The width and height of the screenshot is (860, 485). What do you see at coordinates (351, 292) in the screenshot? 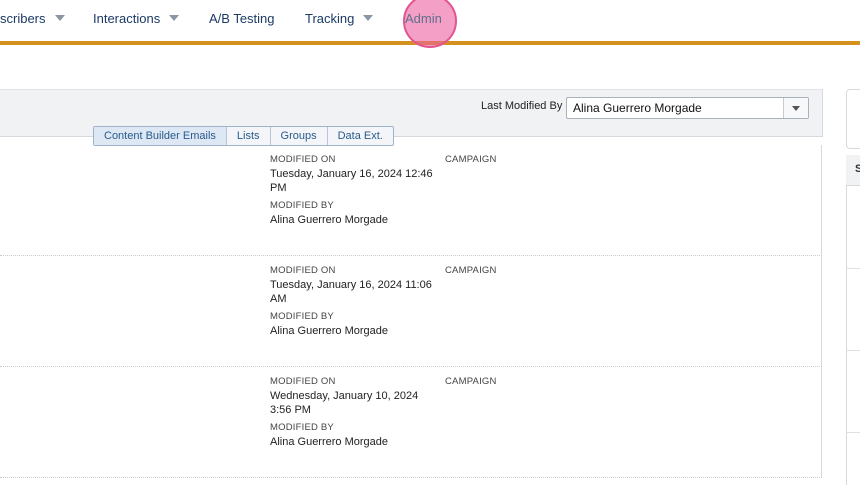
I see `modified-on-value: Tuesday, January 16, 2024 11:06 AM` at bounding box center [351, 292].